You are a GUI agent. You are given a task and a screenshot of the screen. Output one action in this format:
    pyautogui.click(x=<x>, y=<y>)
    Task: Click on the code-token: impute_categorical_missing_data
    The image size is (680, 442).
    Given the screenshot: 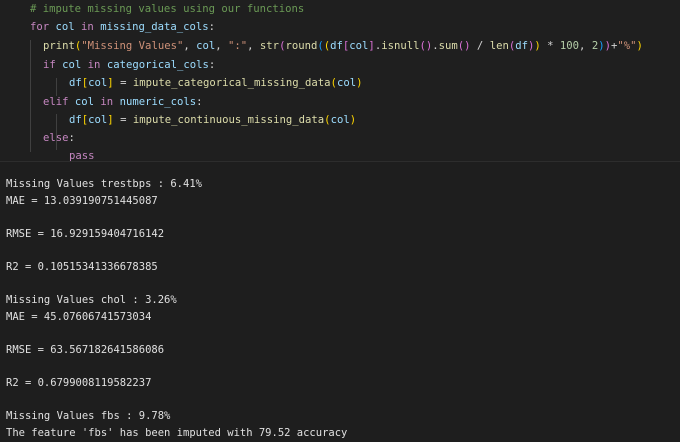 What is the action you would take?
    pyautogui.click(x=231, y=83)
    